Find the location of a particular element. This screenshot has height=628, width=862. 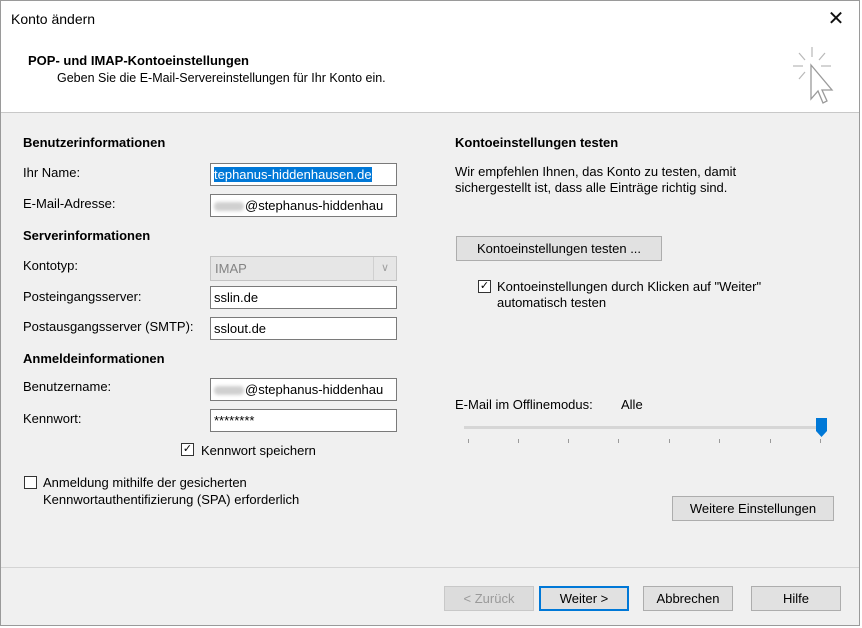

username-value: @stephanus-hiddenhau is located at coordinates (314, 389).